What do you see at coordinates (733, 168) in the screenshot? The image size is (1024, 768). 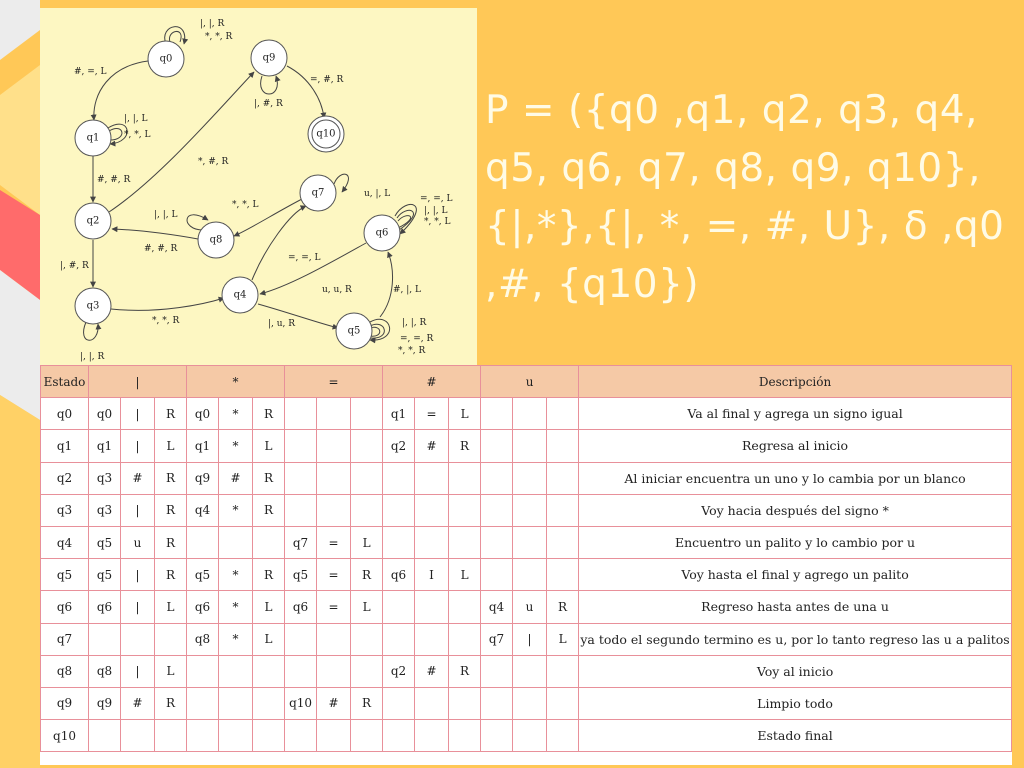 I see `formula-line-2: q5, q6, q7, q8, q9, q10},` at bounding box center [733, 168].